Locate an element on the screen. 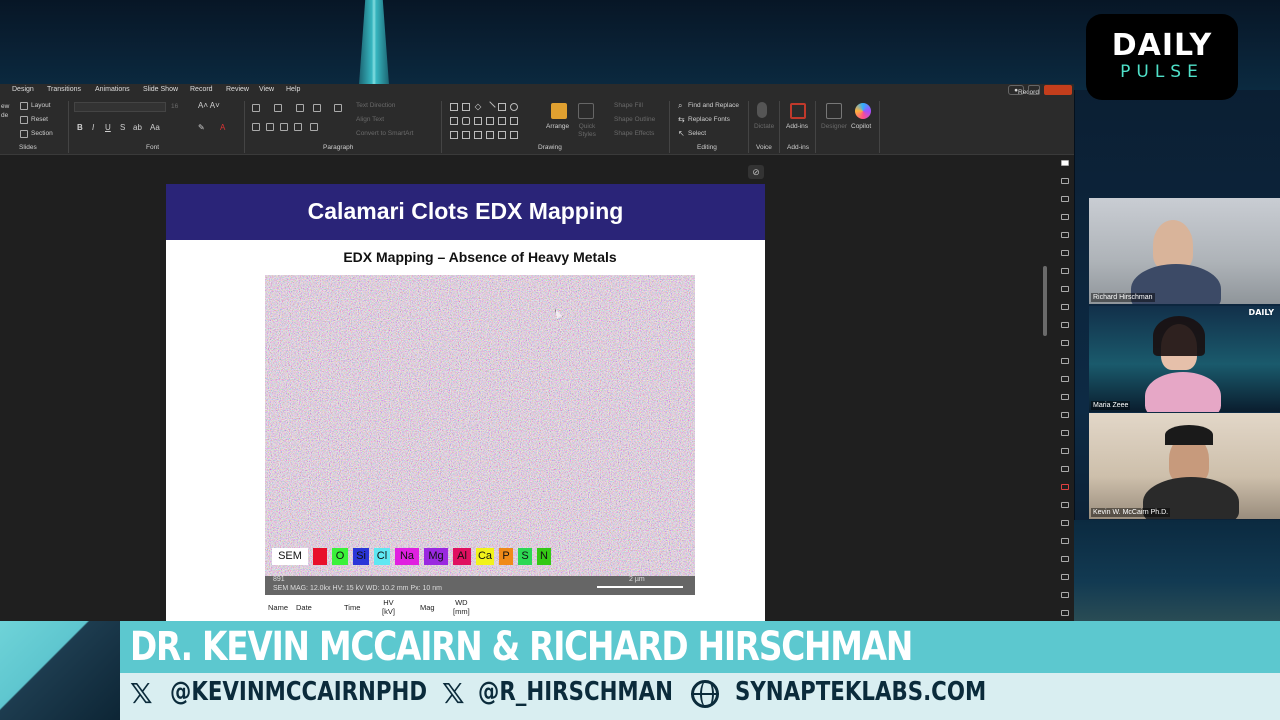 The image size is (1280, 720). select-button: Select is located at coordinates (697, 133).